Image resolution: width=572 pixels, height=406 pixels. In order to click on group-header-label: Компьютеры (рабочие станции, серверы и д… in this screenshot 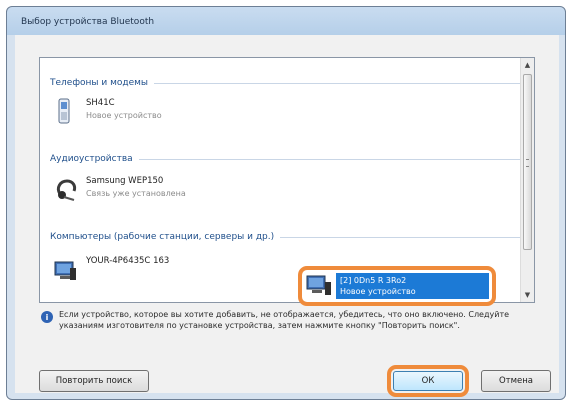, I will do `click(162, 237)`.